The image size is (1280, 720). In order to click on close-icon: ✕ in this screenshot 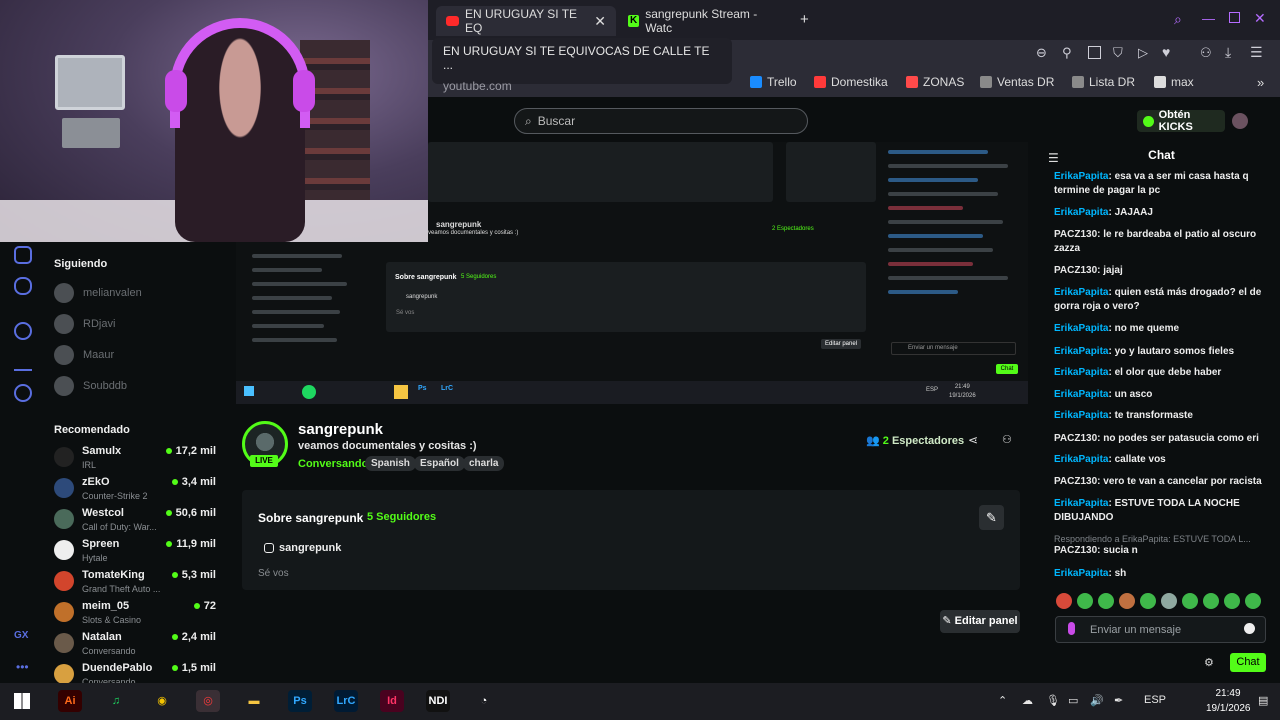, I will do `click(600, 21)`.